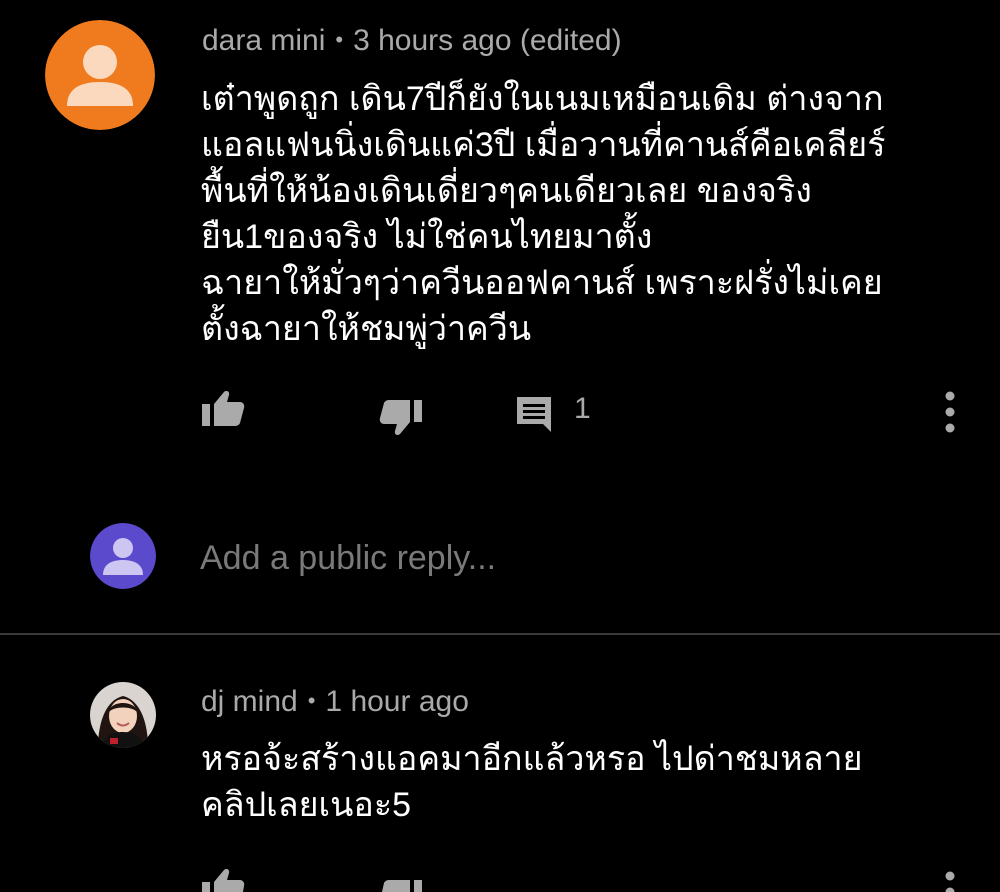 Image resolution: width=1000 pixels, height=892 pixels. I want to click on comment-time: 3 hours ago (edited), so click(487, 40).